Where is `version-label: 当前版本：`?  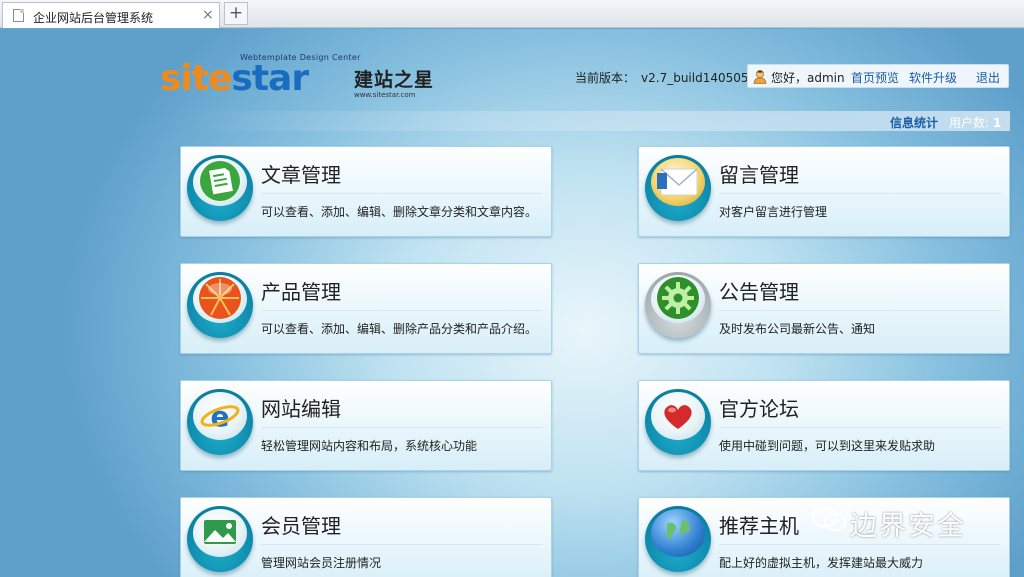 version-label: 当前版本： is located at coordinates (605, 78).